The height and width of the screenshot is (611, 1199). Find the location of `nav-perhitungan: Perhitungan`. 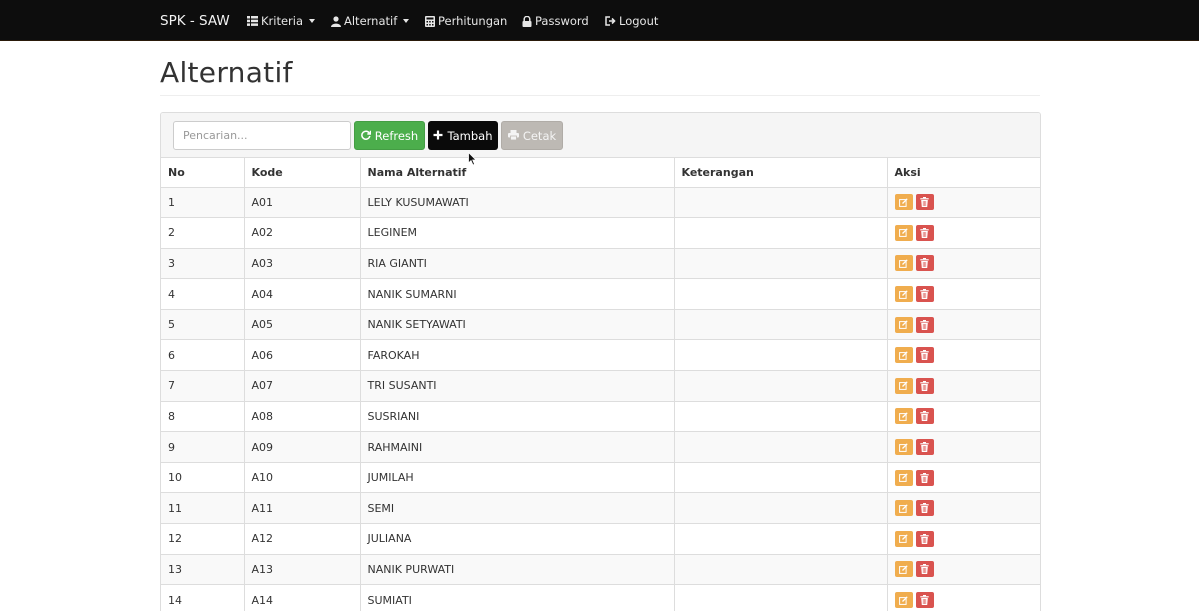

nav-perhitungan: Perhitungan is located at coordinates (466, 21).